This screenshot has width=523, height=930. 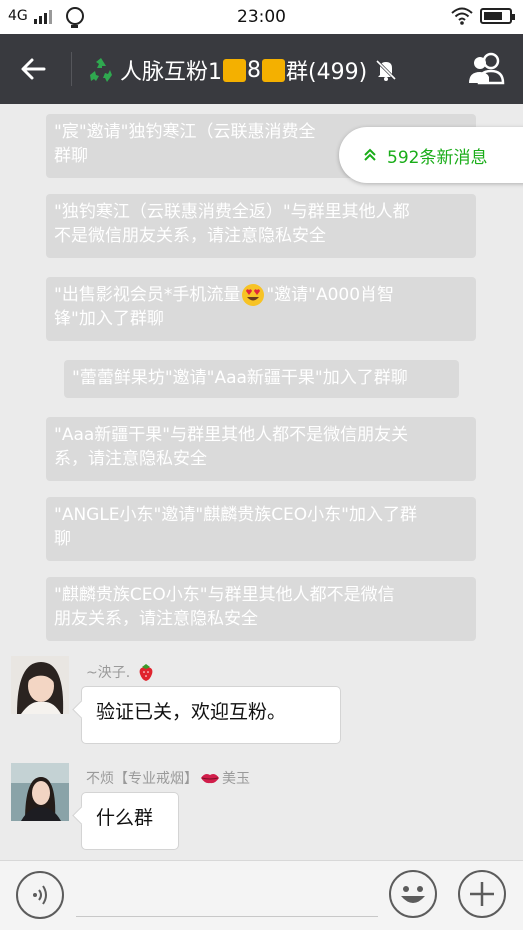 What do you see at coordinates (462, 16) in the screenshot?
I see `wifi-icon` at bounding box center [462, 16].